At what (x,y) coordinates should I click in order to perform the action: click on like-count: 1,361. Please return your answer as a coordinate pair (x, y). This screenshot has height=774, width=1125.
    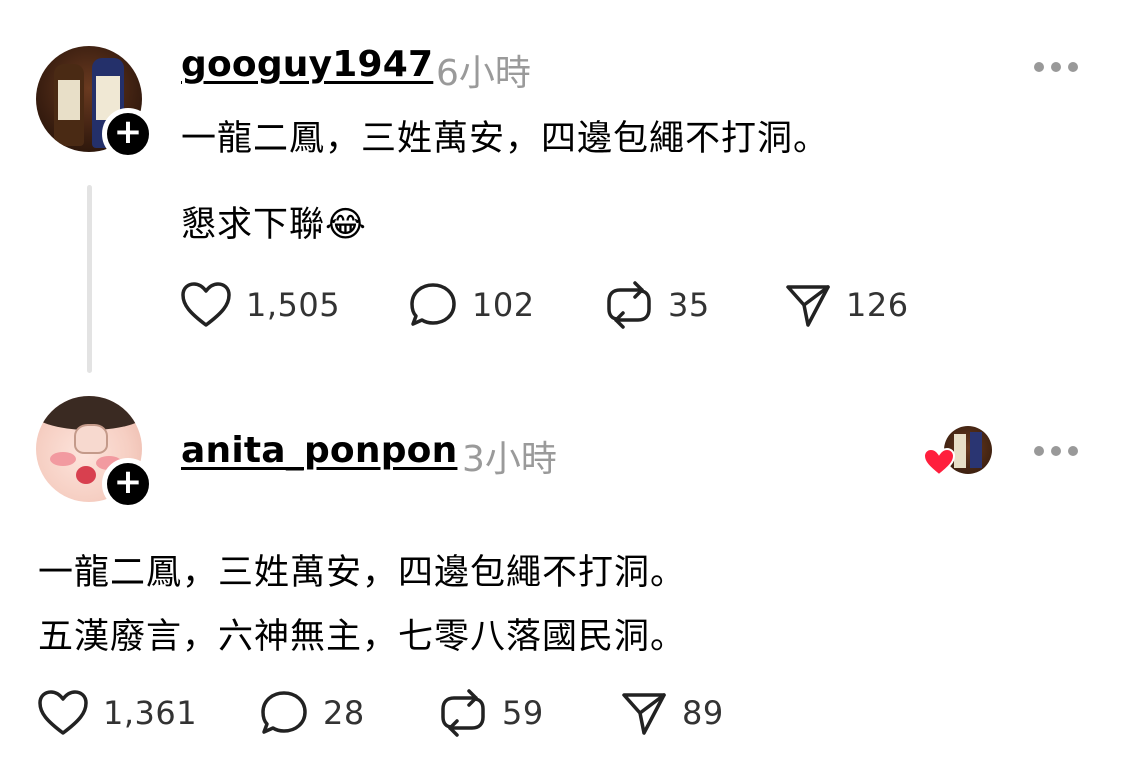
    Looking at the image, I should click on (150, 713).